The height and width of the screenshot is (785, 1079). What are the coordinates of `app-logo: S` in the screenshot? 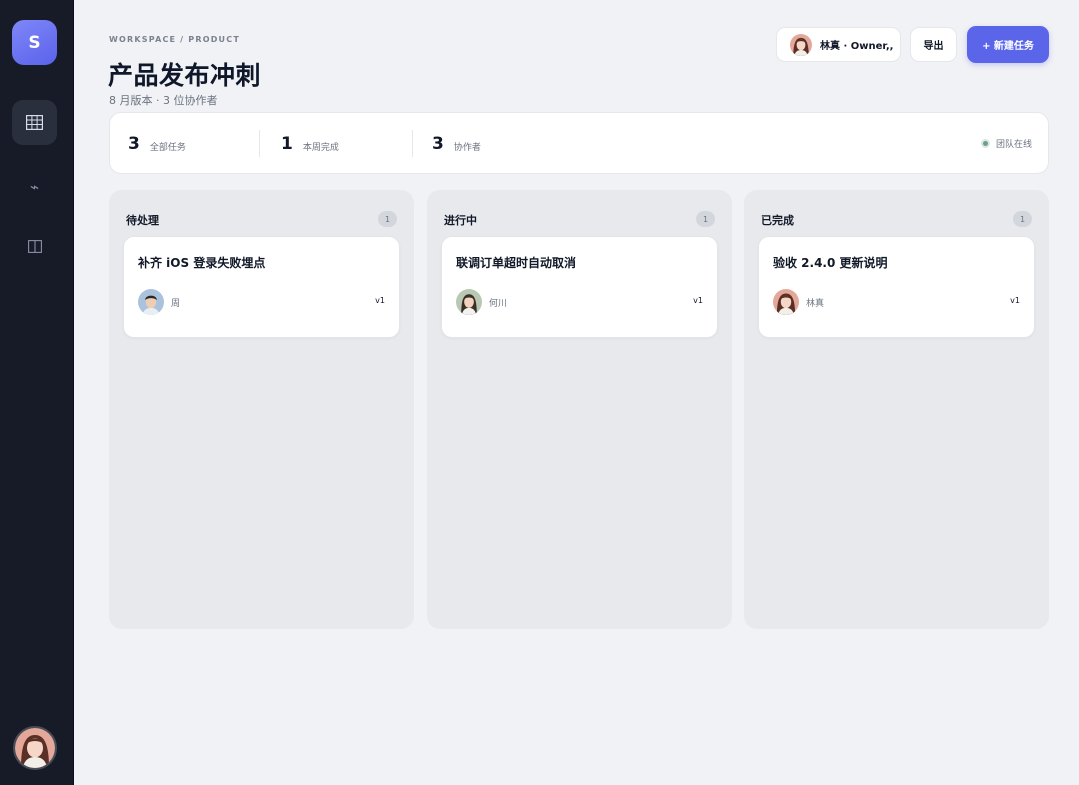 It's located at (34, 42).